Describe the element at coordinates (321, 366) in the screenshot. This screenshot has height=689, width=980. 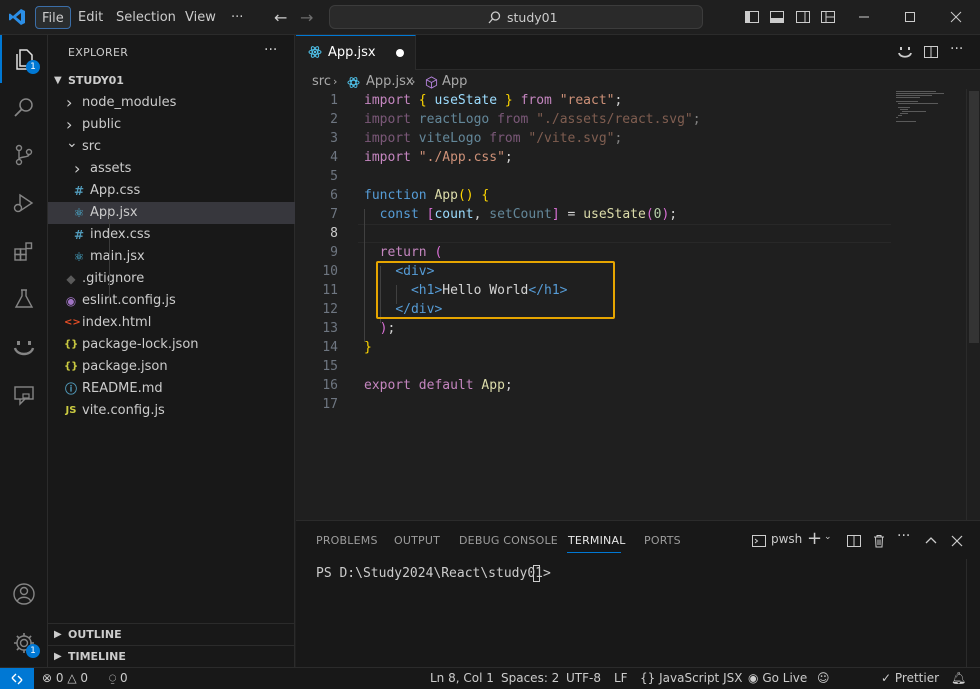
I see `line-number: 15` at that location.